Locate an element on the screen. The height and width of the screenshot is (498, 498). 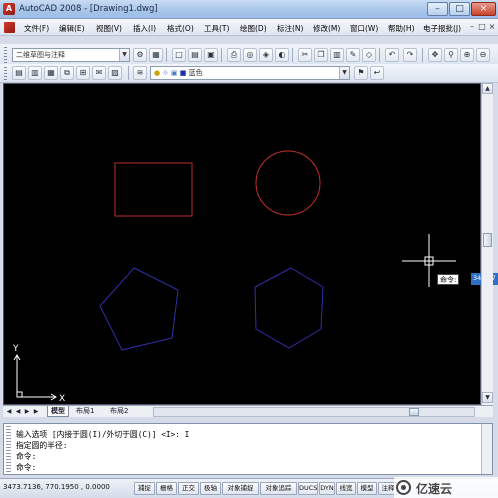
zoom-previous-icon: ⊖ is located at coordinates (483, 55).